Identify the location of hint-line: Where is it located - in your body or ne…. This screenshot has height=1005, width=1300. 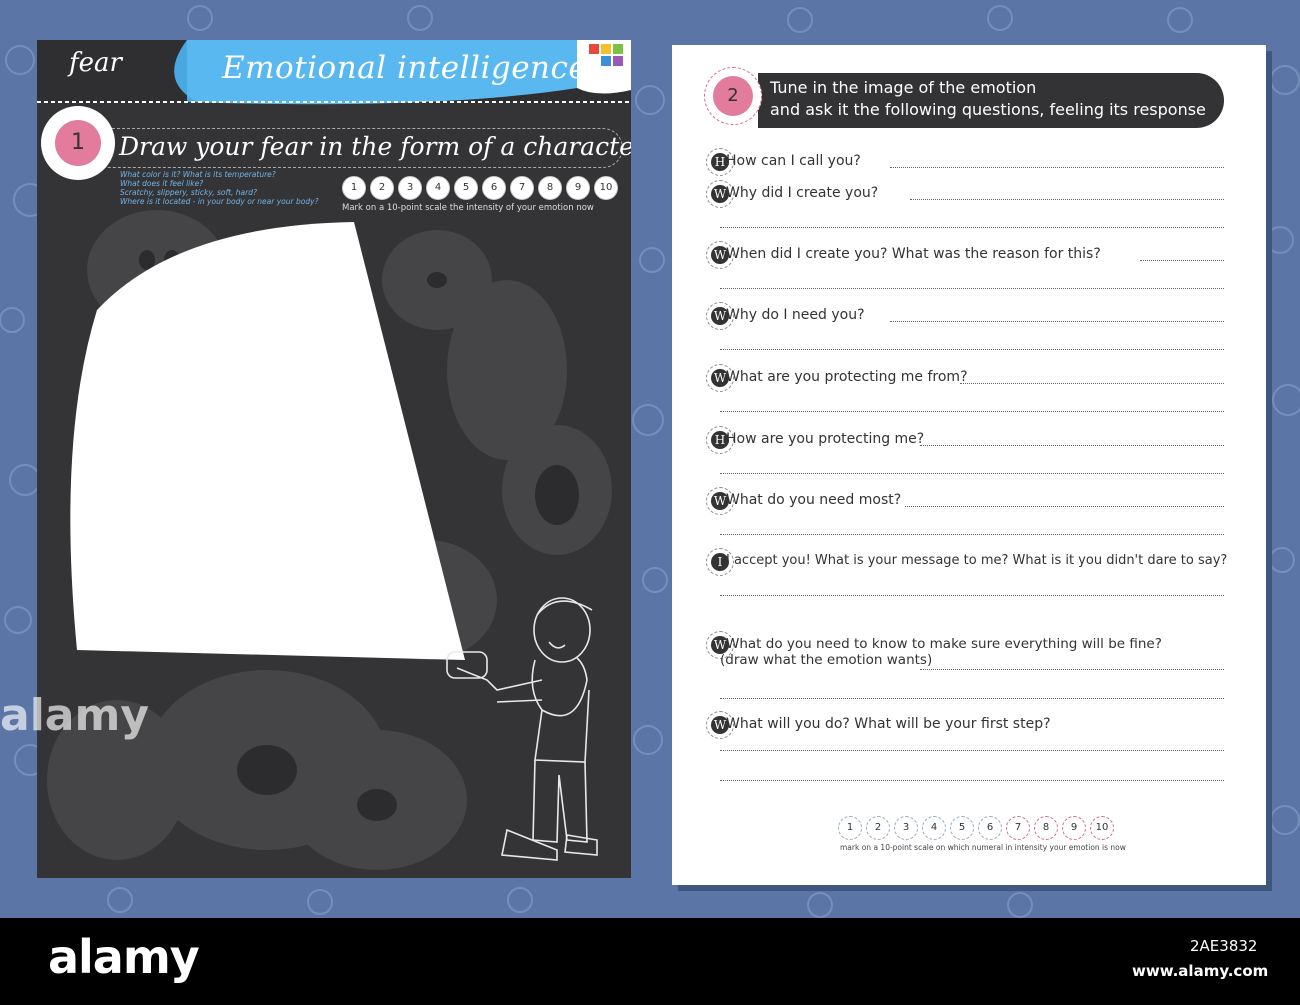
(219, 201).